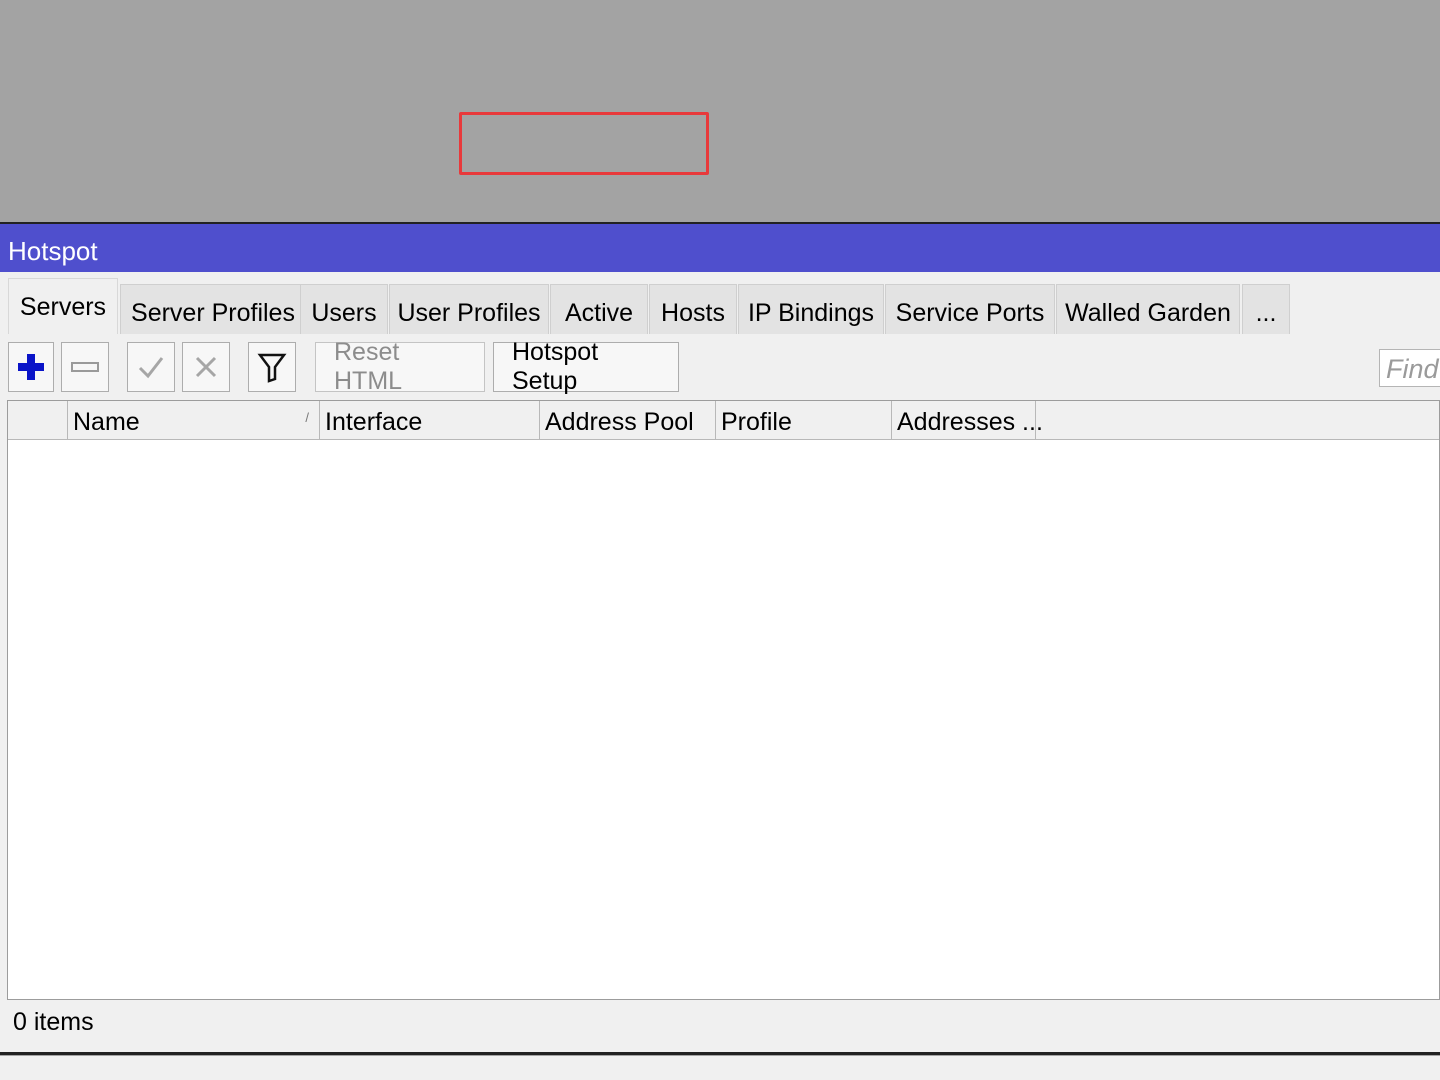 The width and height of the screenshot is (1440, 1080). I want to click on tab-hosts: Hosts, so click(693, 309).